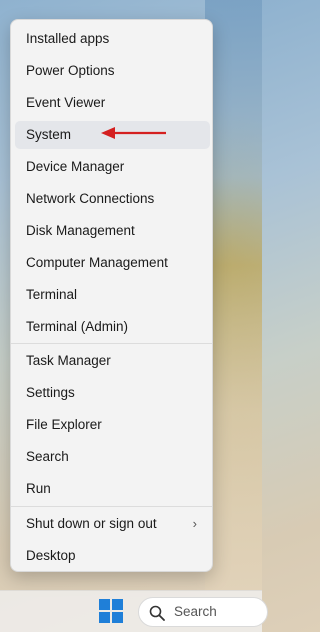  Describe the element at coordinates (194, 523) in the screenshot. I see `chevron-right-icon: ›` at that location.